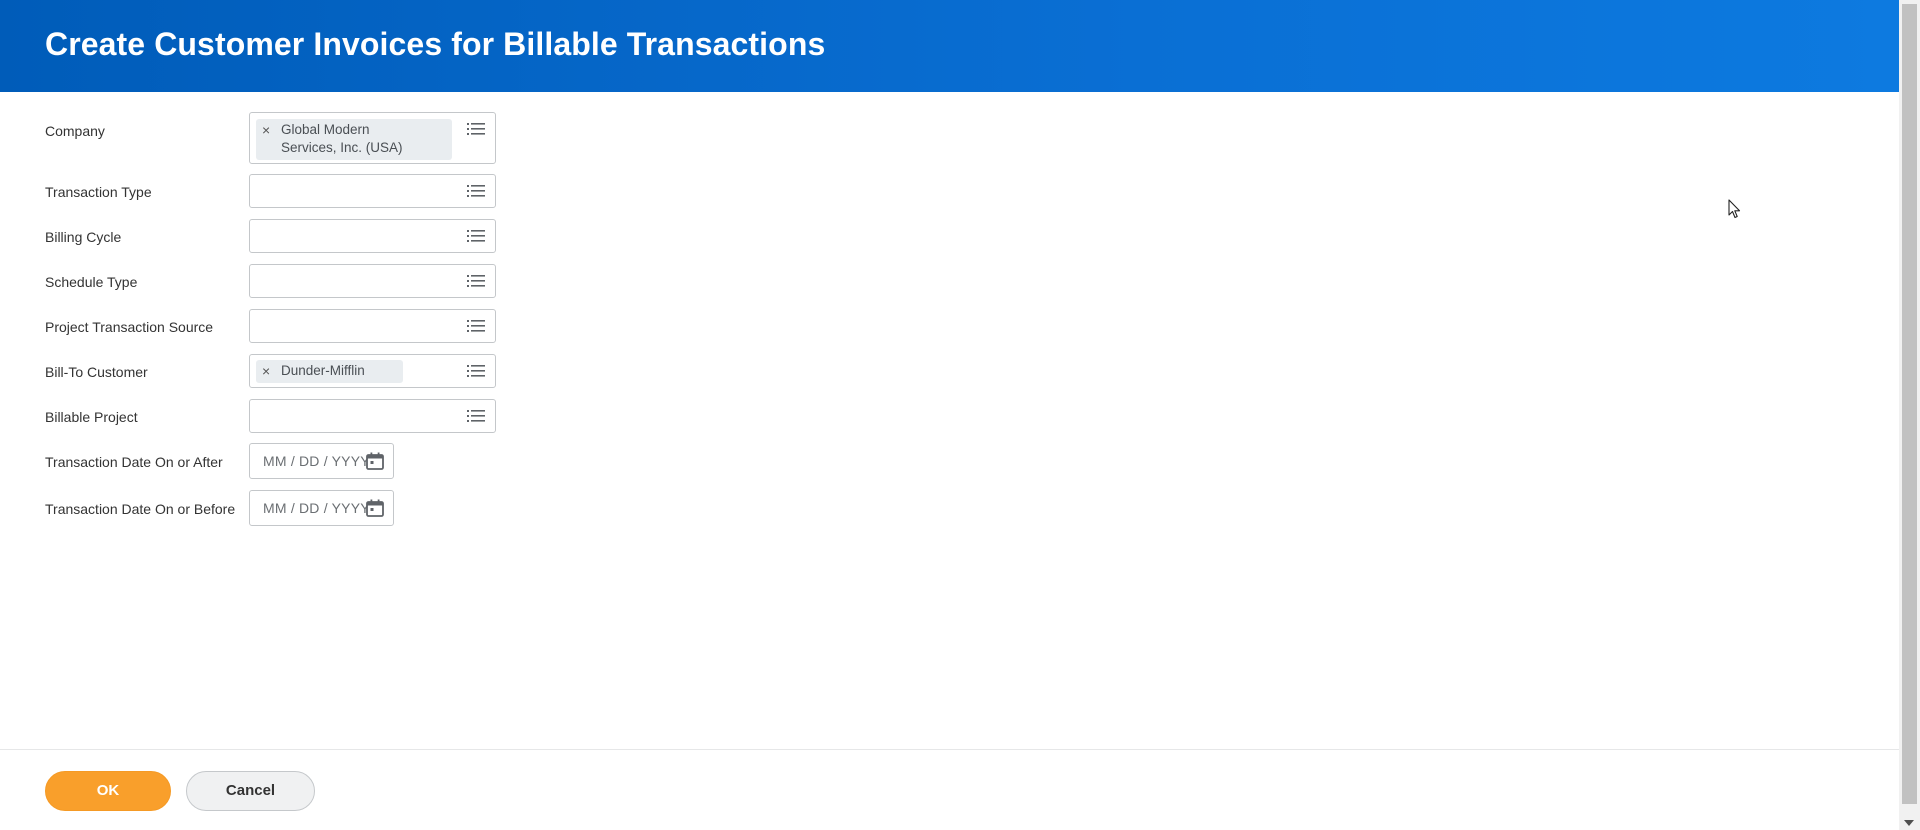  Describe the element at coordinates (372, 416) in the screenshot. I see `billable-project-field` at that location.